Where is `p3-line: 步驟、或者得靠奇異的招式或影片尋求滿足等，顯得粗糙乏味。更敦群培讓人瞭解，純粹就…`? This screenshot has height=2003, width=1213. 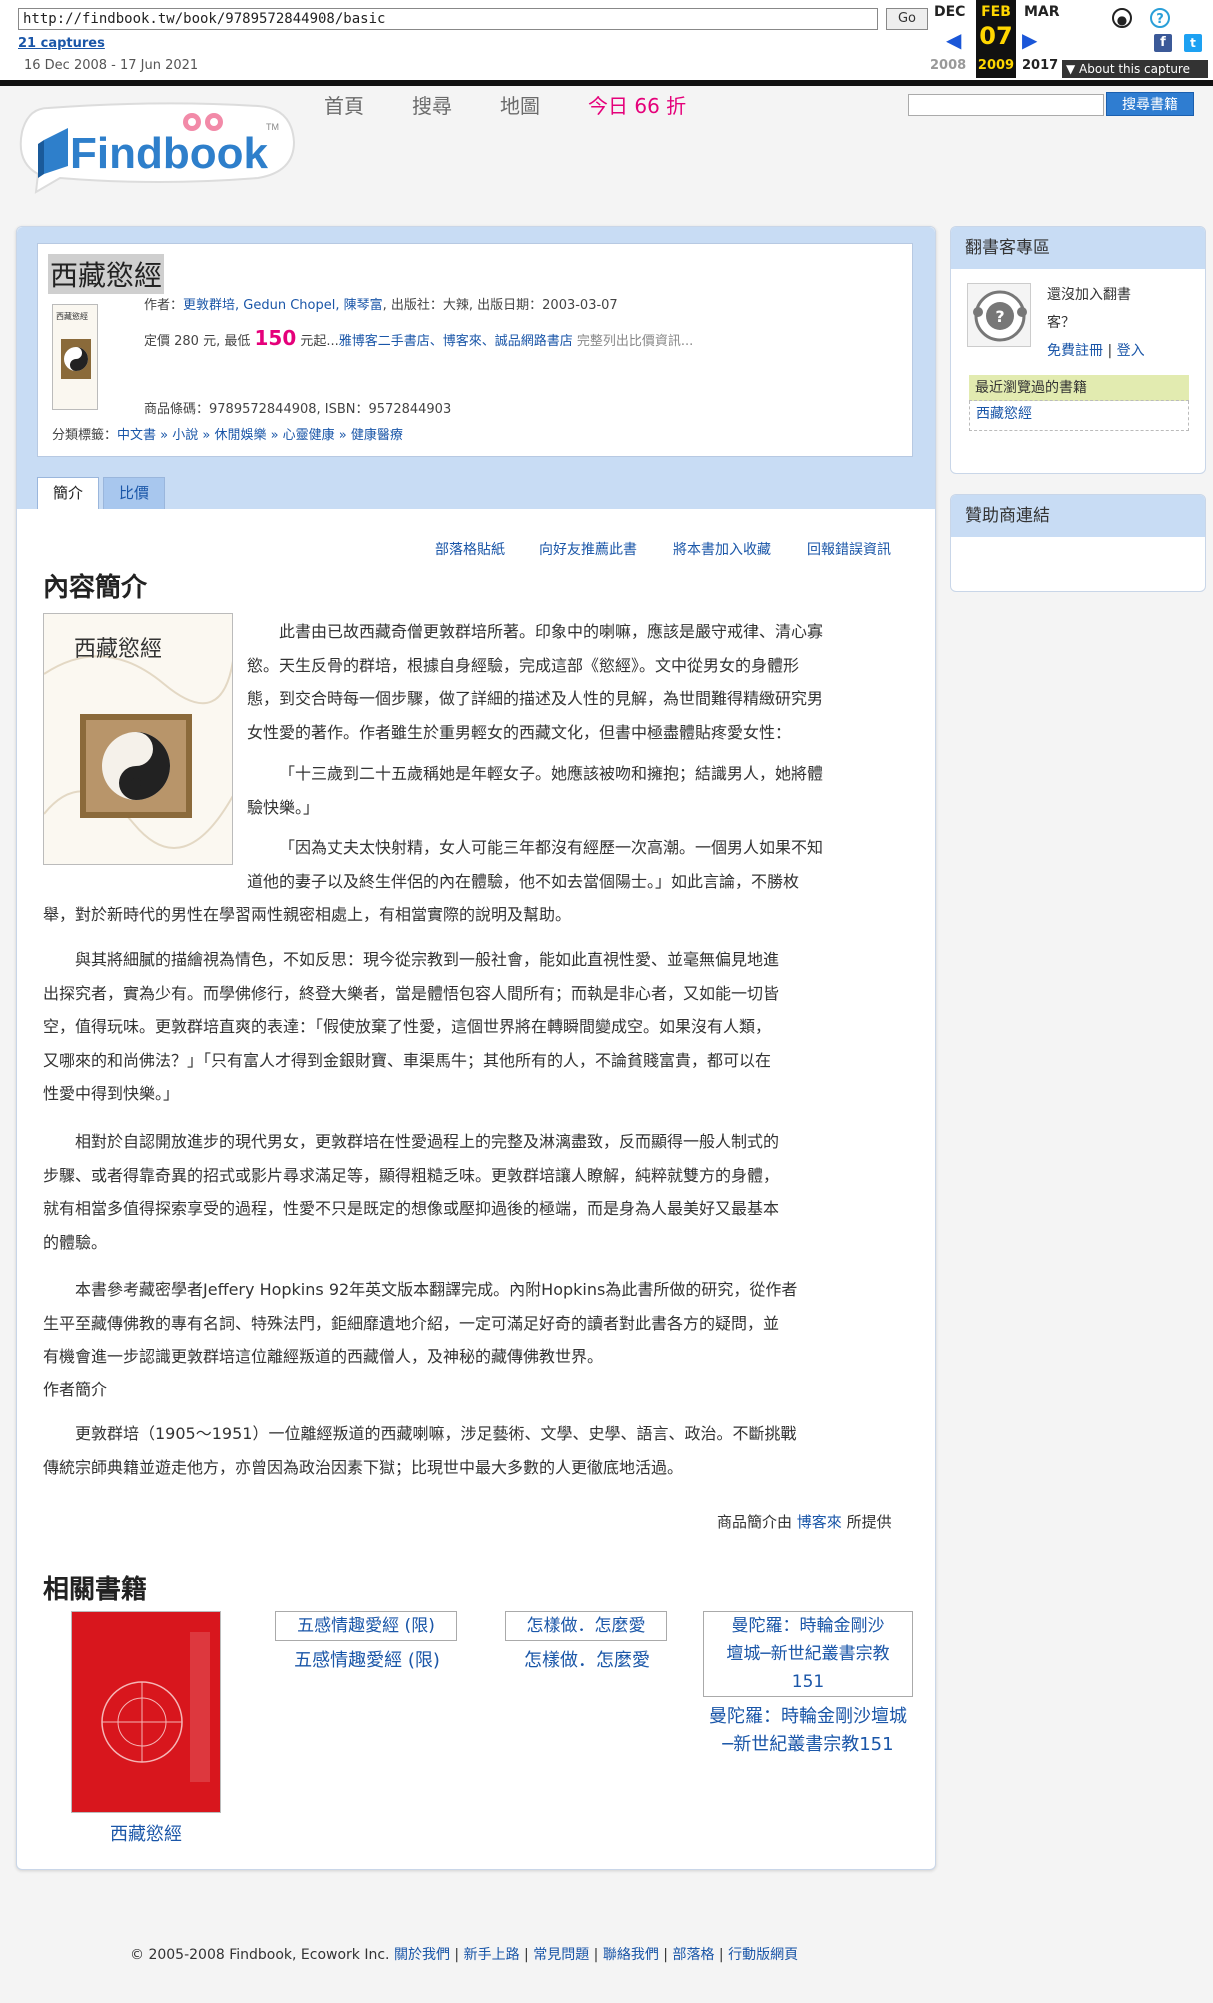
p3-line: 步驟、或者得靠奇異的招式或影片尋求滿足等，顯得粗糙乏味。更敦群培讓人瞭解，純粹就… is located at coordinates (411, 1175).